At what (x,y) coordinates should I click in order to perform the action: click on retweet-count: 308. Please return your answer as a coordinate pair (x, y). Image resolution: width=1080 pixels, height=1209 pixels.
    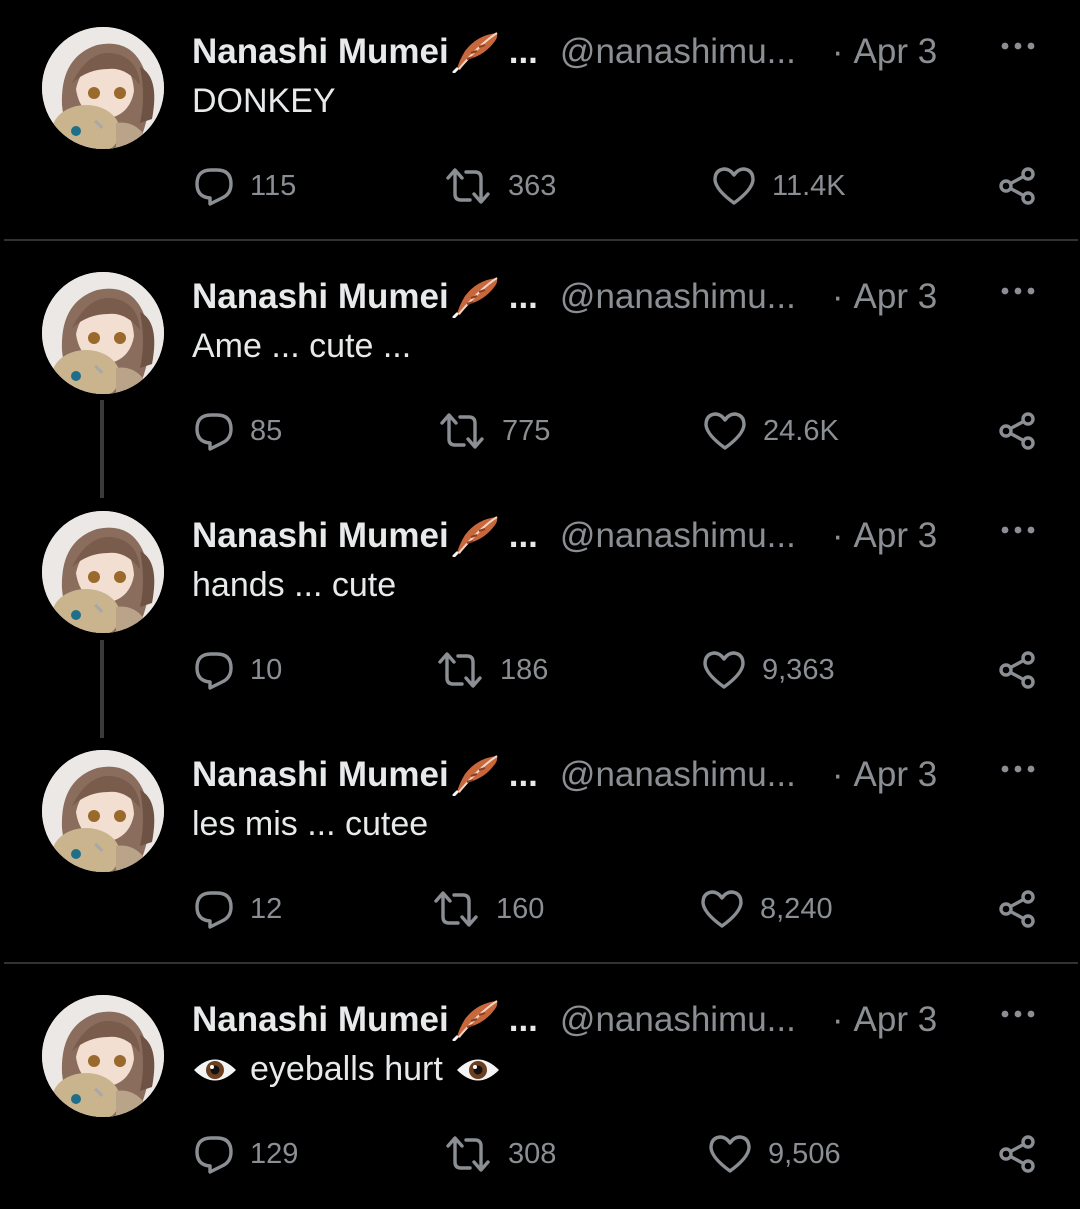
    Looking at the image, I should click on (532, 1153).